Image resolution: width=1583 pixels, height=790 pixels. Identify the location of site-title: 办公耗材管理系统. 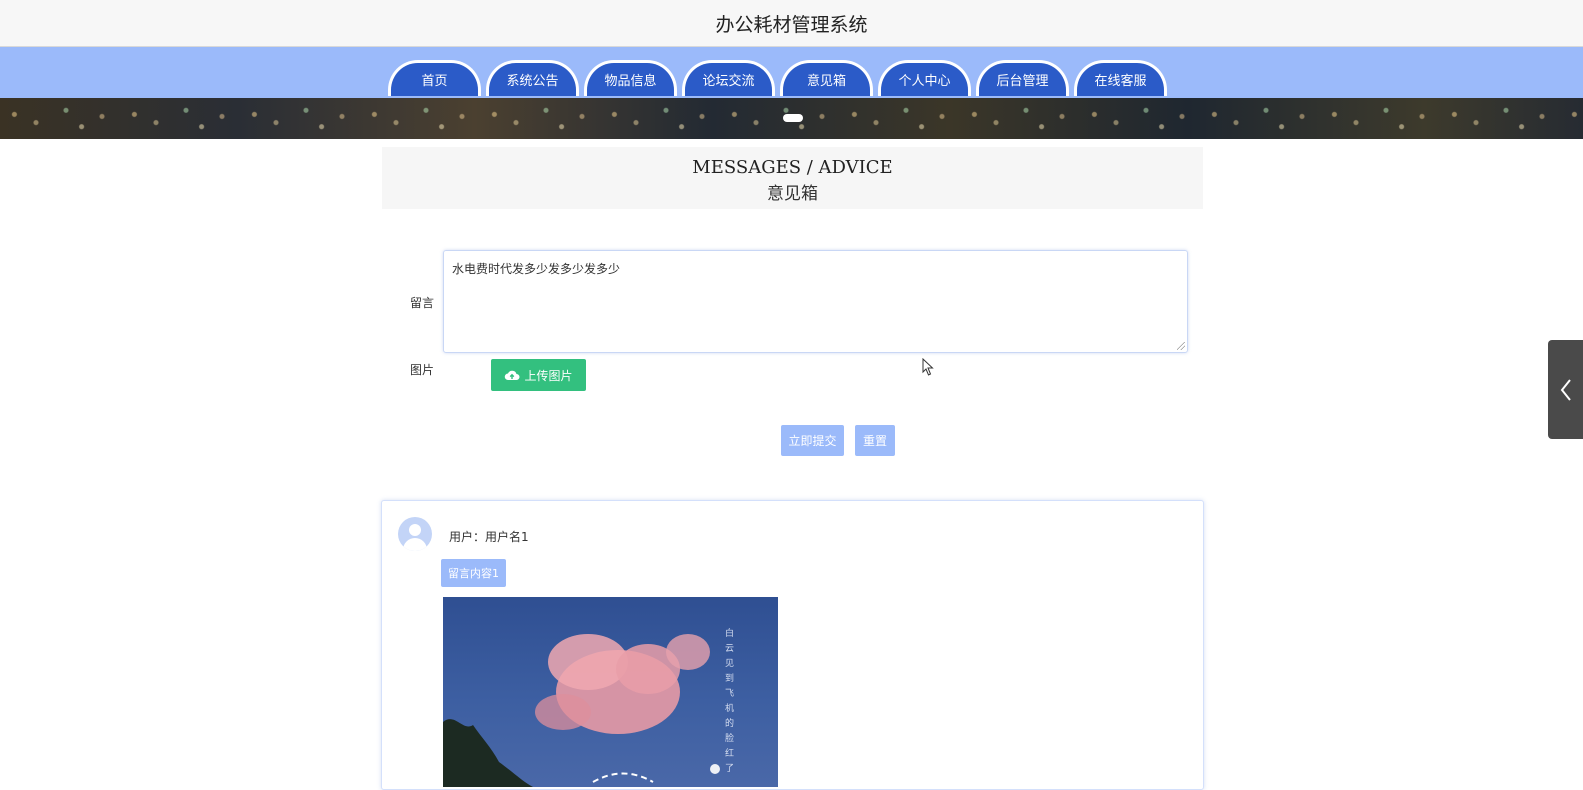
(791, 25).